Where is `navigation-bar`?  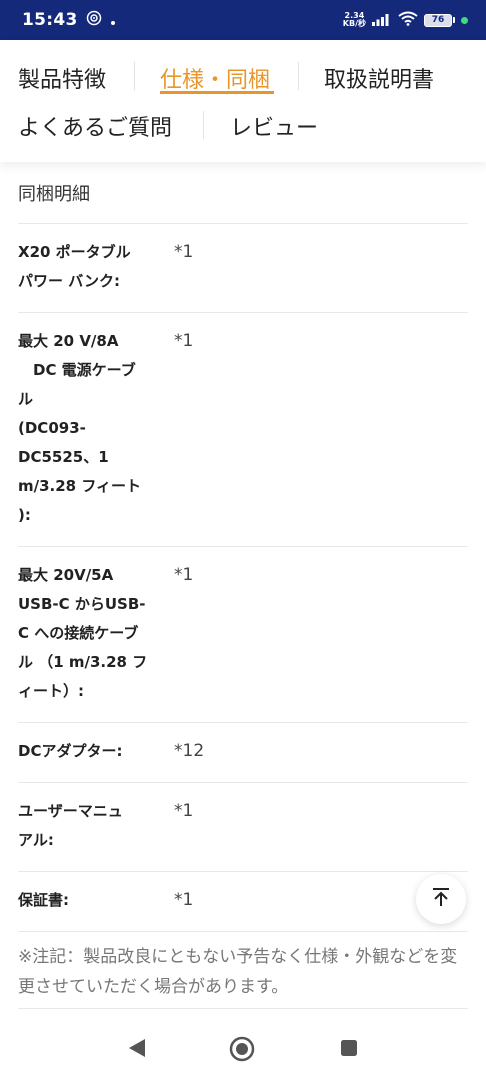
navigation-bar is located at coordinates (243, 1050).